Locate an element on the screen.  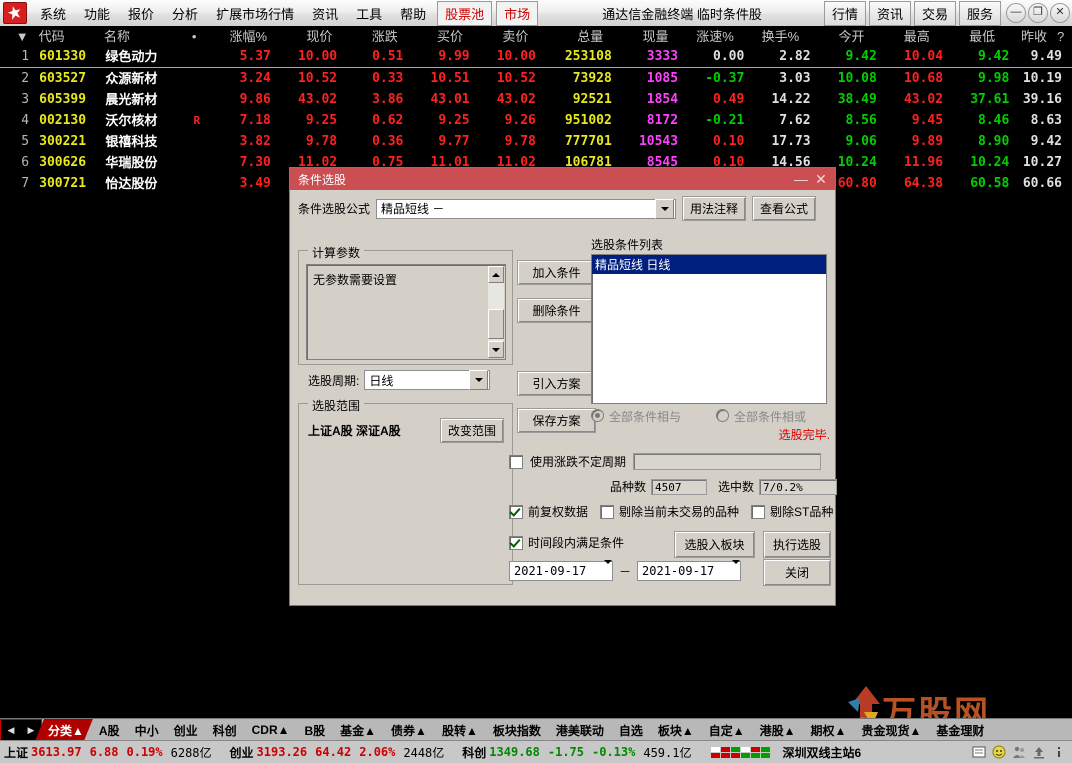
timerange-checkbox is located at coordinates (516, 542).